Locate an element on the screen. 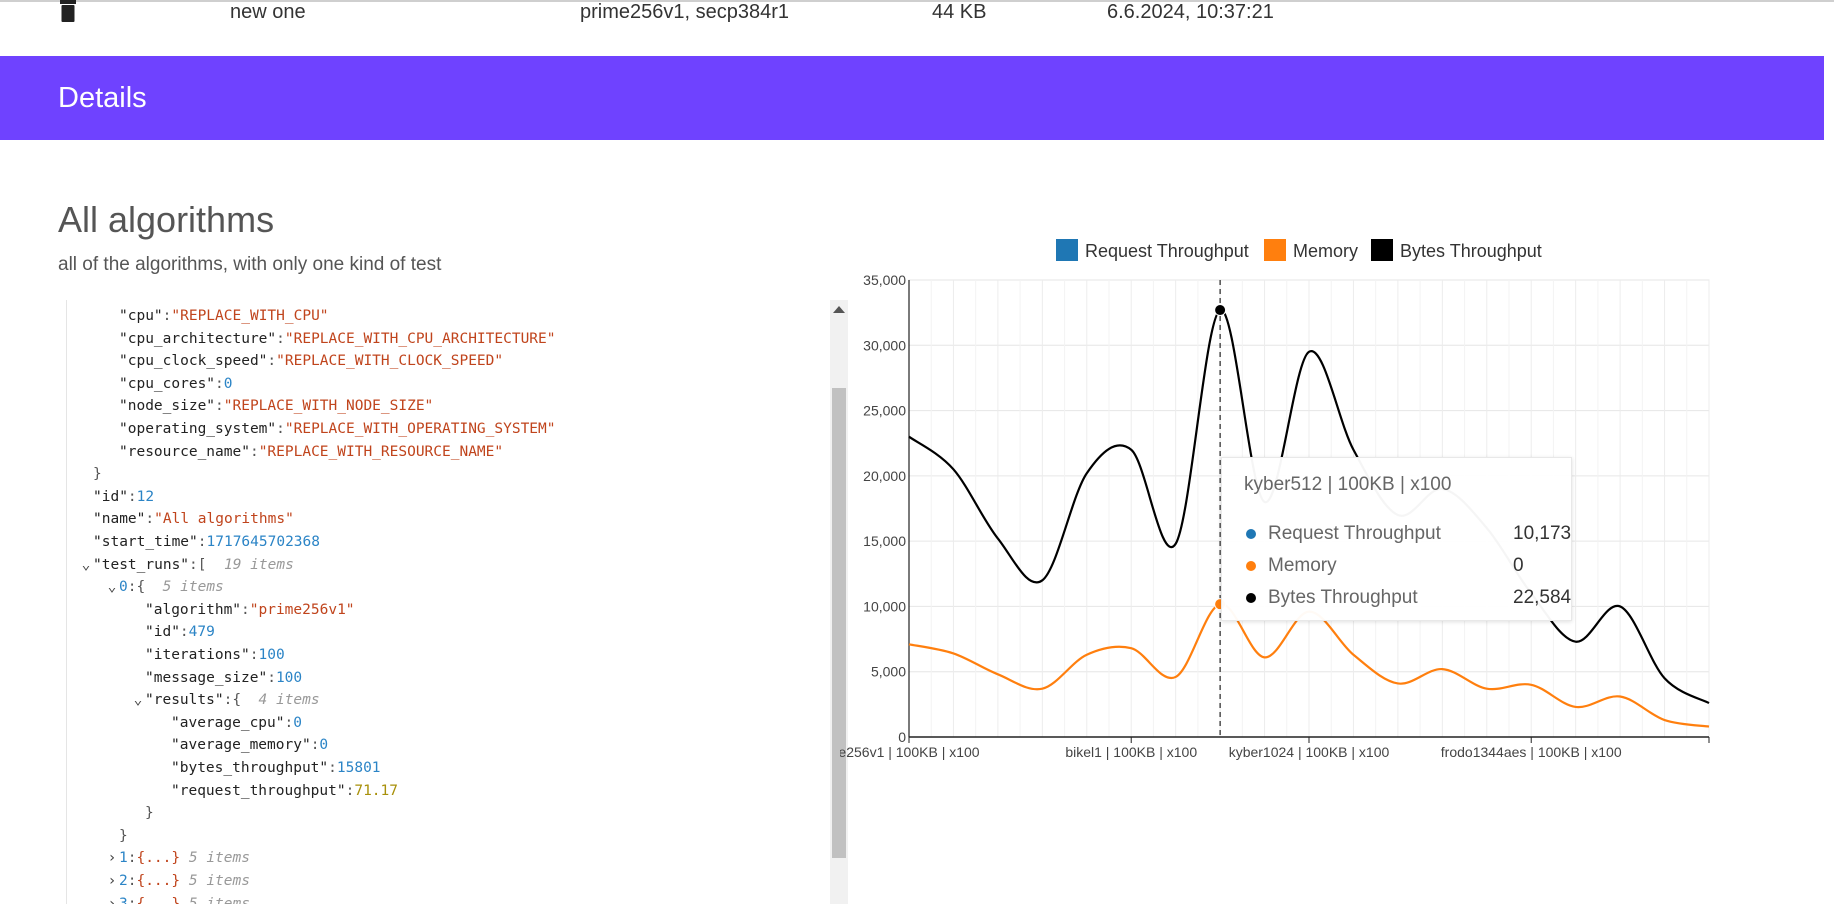  json-key: "resource_name" is located at coordinates (184, 451).